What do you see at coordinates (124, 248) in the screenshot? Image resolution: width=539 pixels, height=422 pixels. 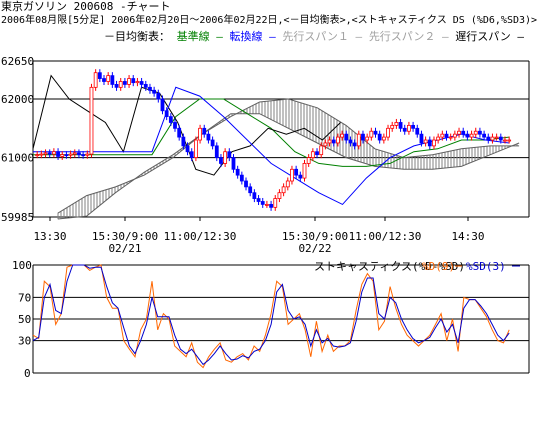 I see `x-tick-label-date: 02/21` at bounding box center [124, 248].